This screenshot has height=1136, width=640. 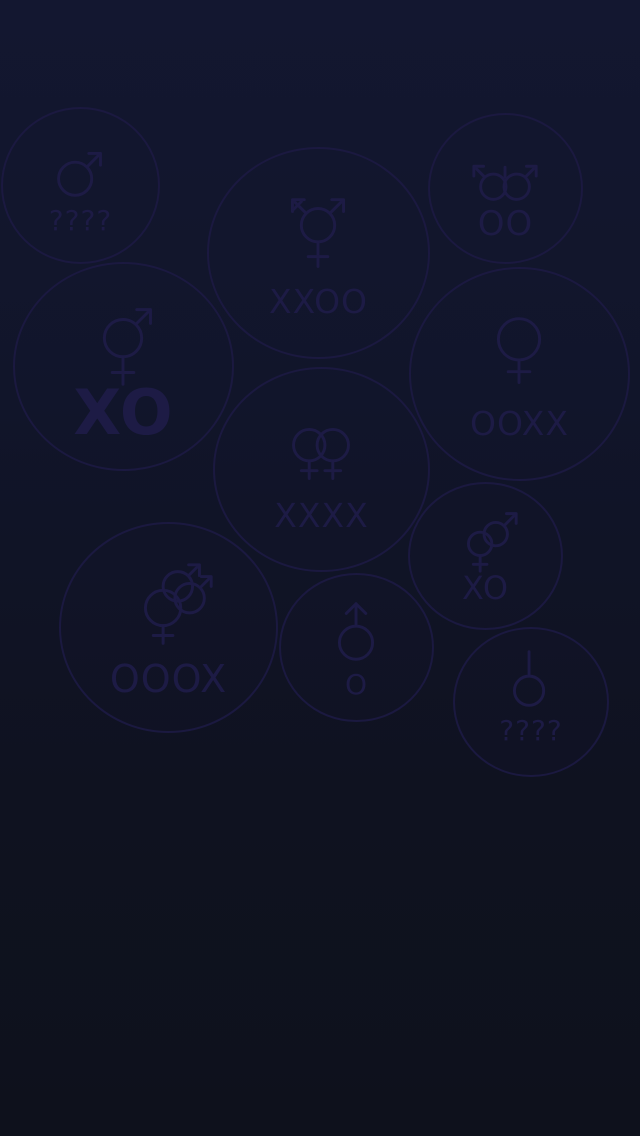 I want to click on bubble-multi-gender: OOOX, so click(x=168, y=627).